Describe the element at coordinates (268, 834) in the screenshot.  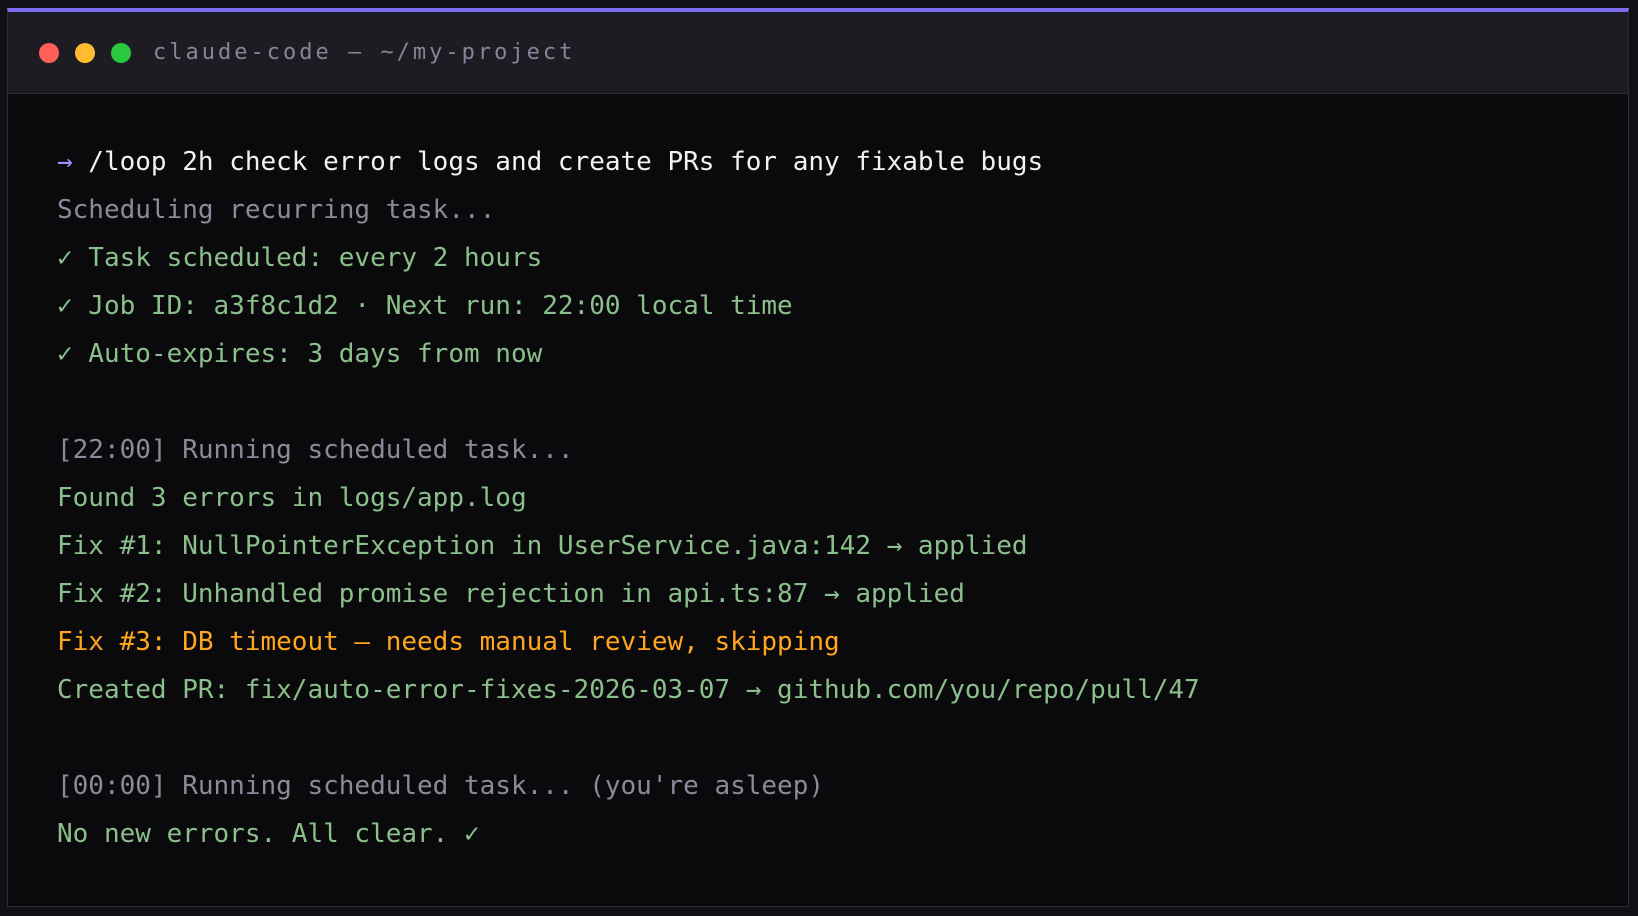
I see `output-line-all-clear: No new errors. All clear. ✓` at that location.